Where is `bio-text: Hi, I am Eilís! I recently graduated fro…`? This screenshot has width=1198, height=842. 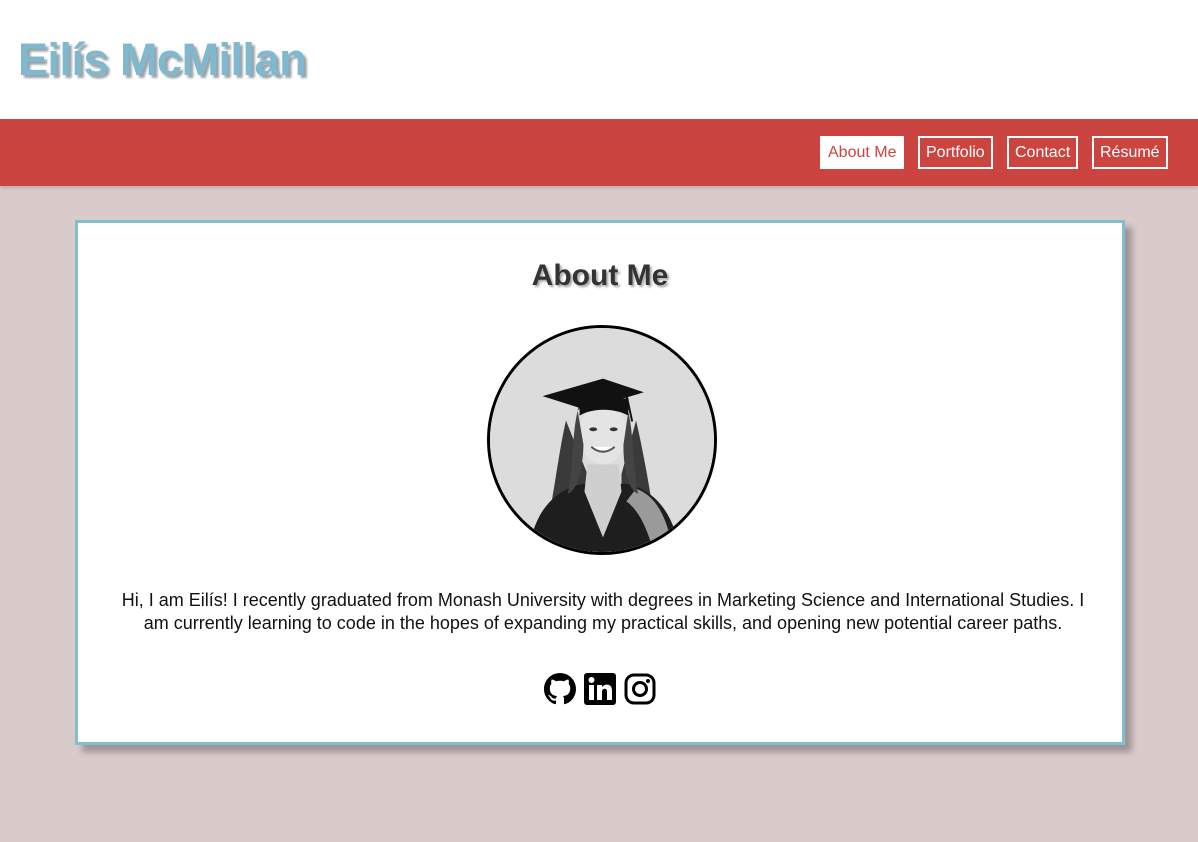
bio-text: Hi, I am Eilís! I recently graduated fro… is located at coordinates (603, 611).